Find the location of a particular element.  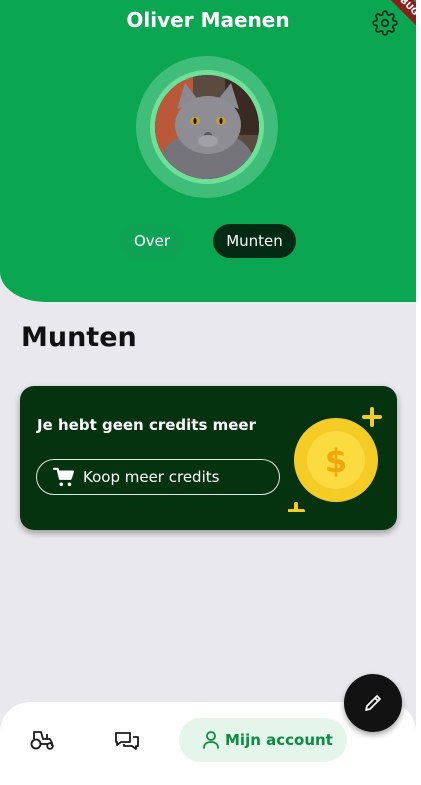

nav-item-tractor is located at coordinates (43, 740).